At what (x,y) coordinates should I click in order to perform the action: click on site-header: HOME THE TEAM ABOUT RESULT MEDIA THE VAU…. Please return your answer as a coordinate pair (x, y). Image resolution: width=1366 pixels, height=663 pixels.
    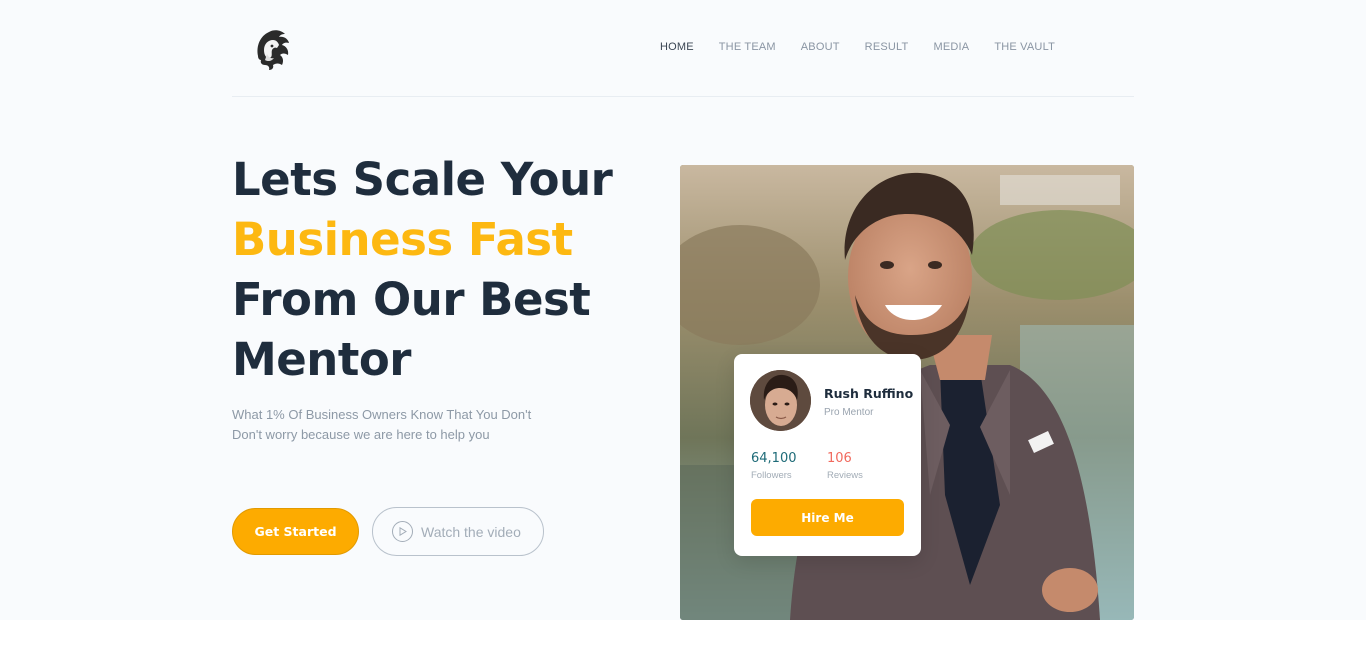
    Looking at the image, I should click on (683, 48).